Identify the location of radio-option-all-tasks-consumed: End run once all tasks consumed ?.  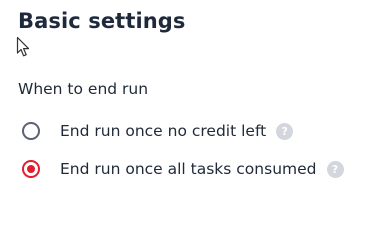
(183, 169).